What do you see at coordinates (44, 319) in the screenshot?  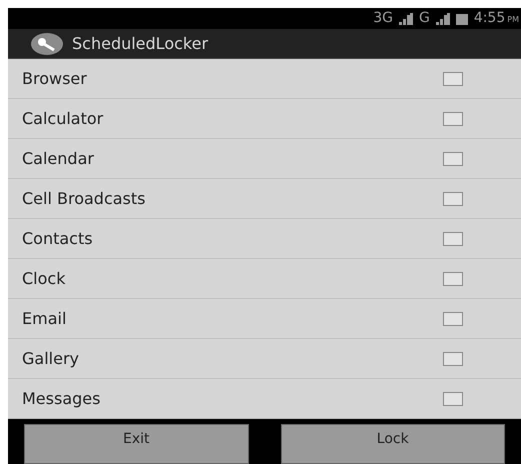 I see `app-label: Email` at bounding box center [44, 319].